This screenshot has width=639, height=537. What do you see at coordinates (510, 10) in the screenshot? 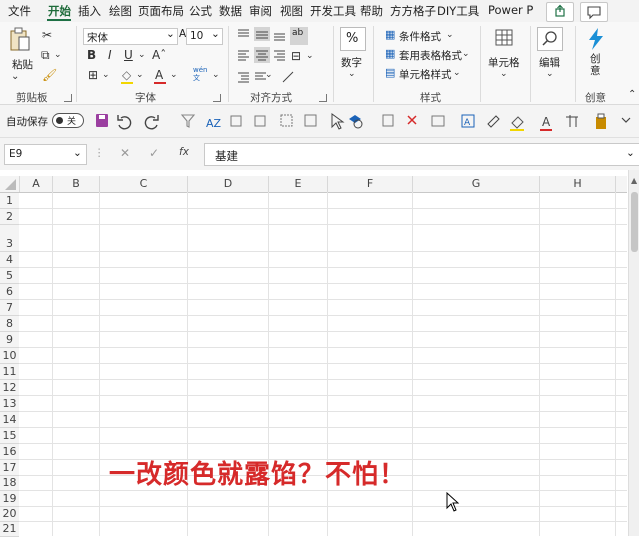
I see `menu-power: Power P` at bounding box center [510, 10].